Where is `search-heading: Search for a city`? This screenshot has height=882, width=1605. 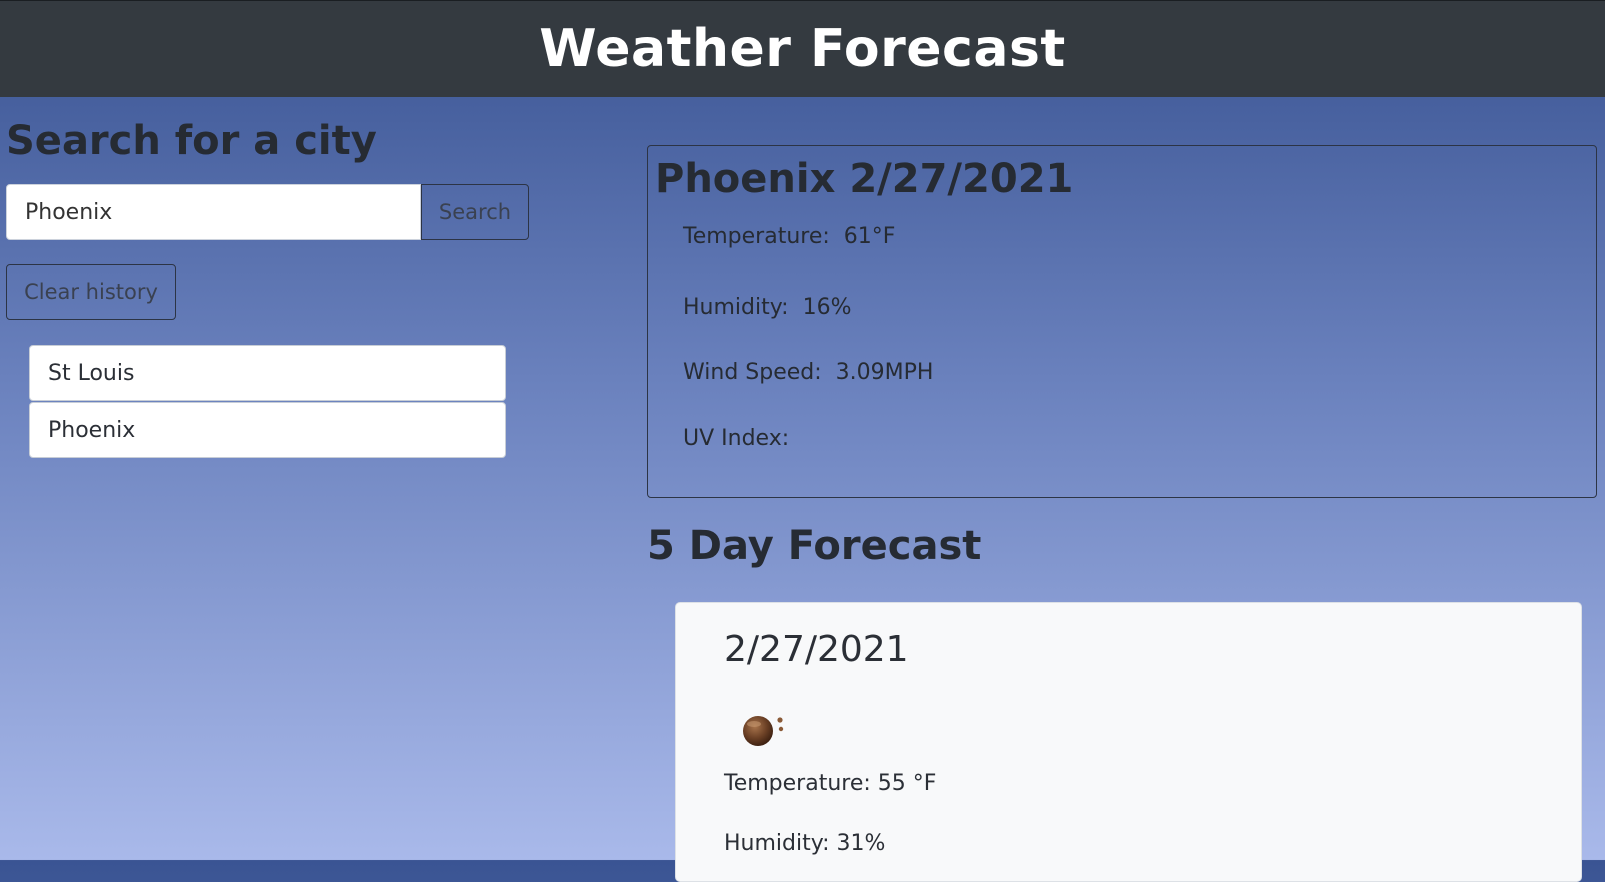
search-heading: Search for a city is located at coordinates (191, 141).